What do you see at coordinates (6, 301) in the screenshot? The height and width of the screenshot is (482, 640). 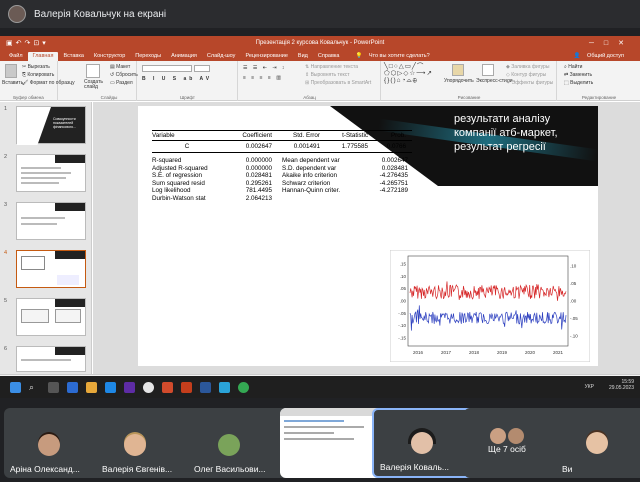 I see `thumb-number: 5` at bounding box center [6, 301].